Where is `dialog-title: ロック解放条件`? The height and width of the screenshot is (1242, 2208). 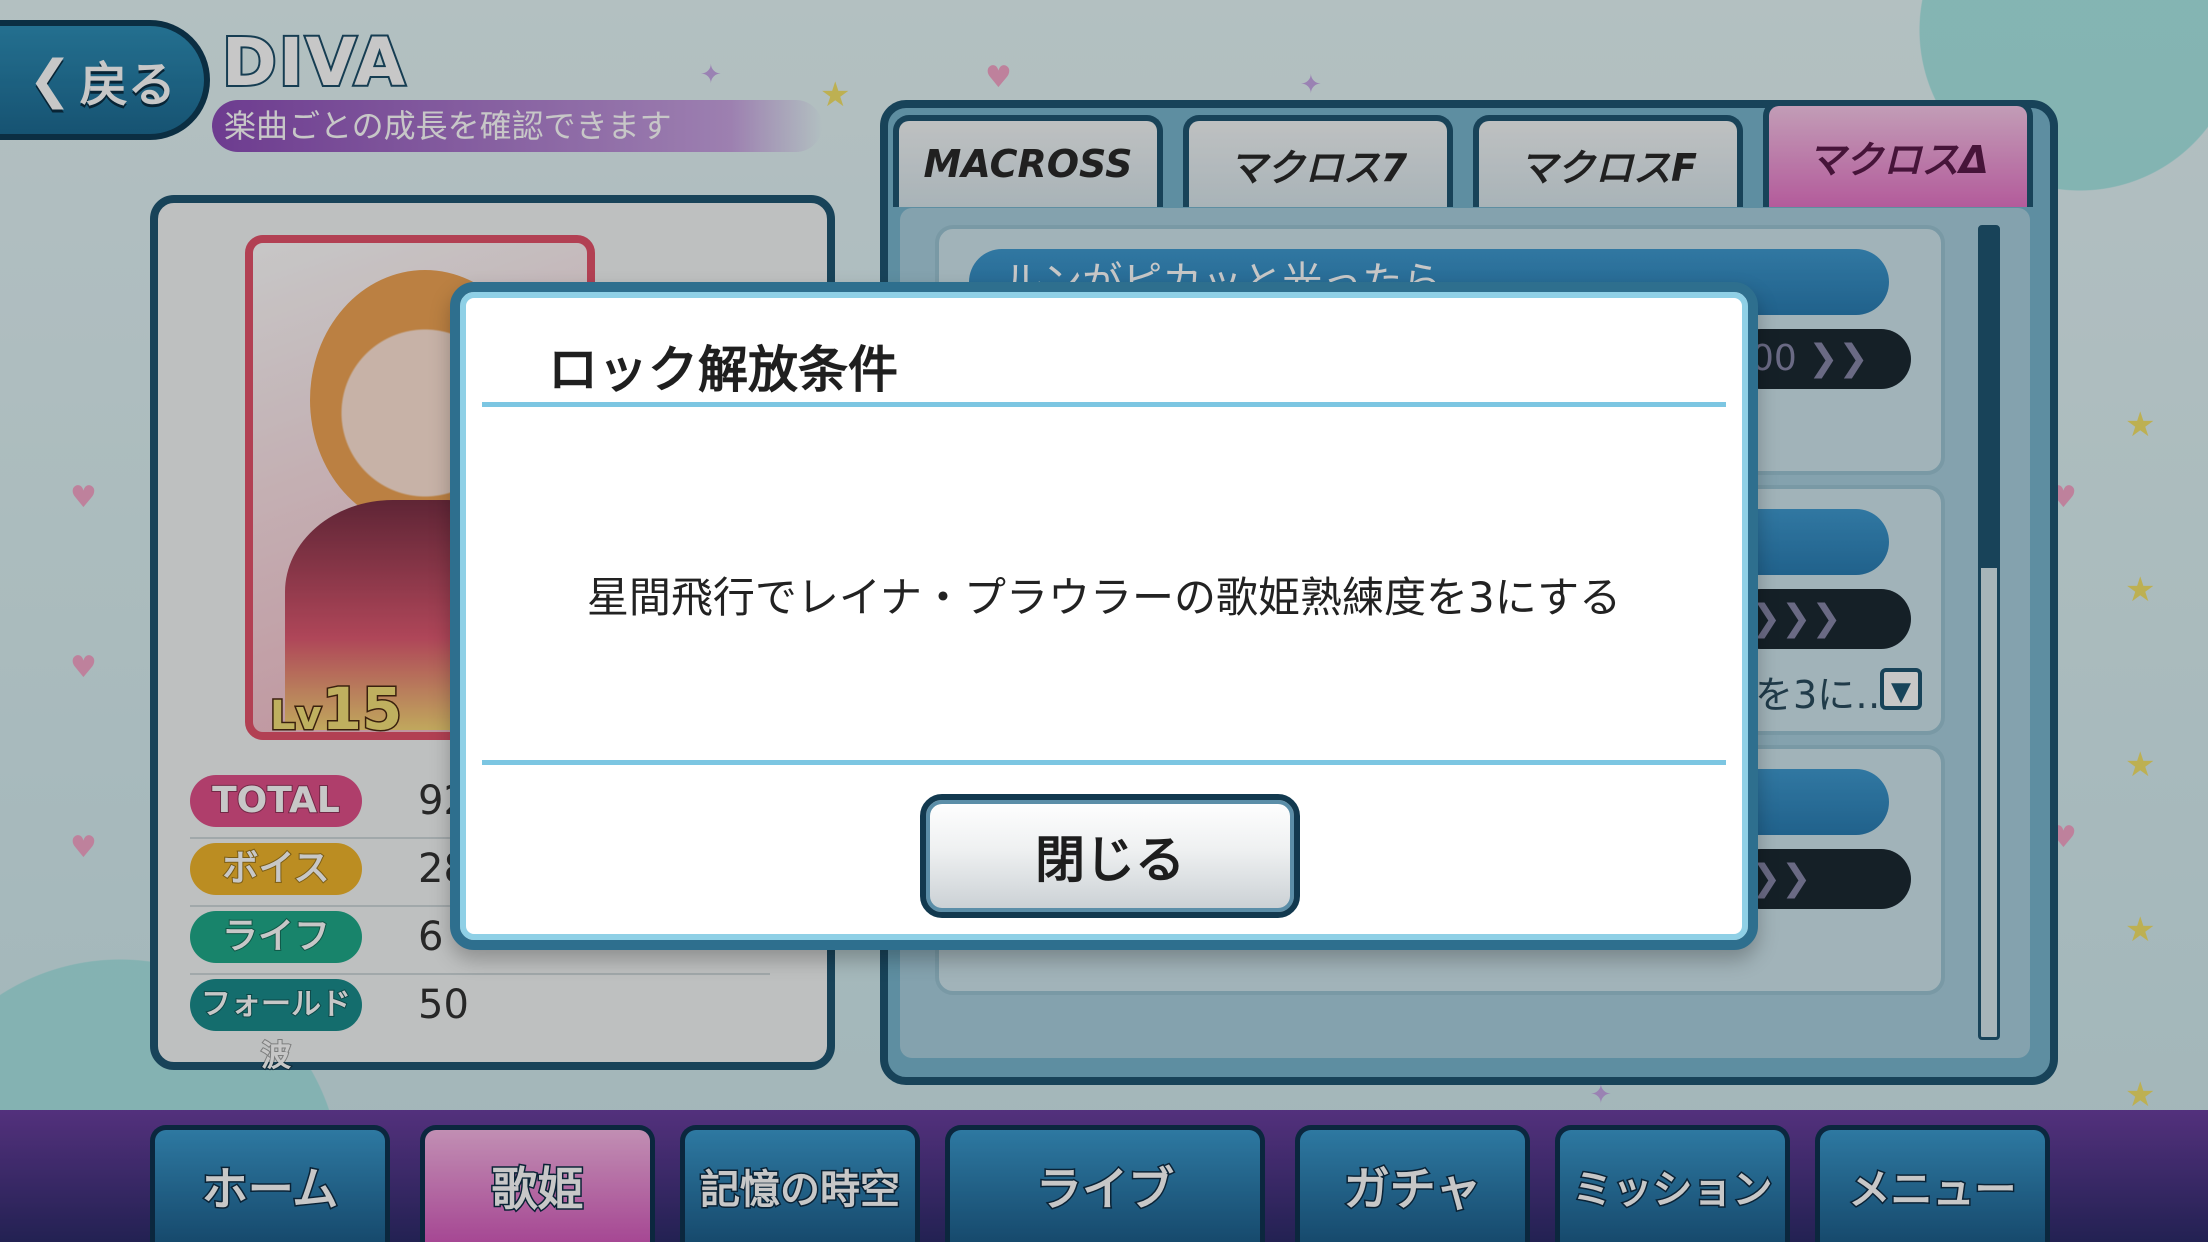
dialog-title: ロック解放条件 is located at coordinates (723, 370).